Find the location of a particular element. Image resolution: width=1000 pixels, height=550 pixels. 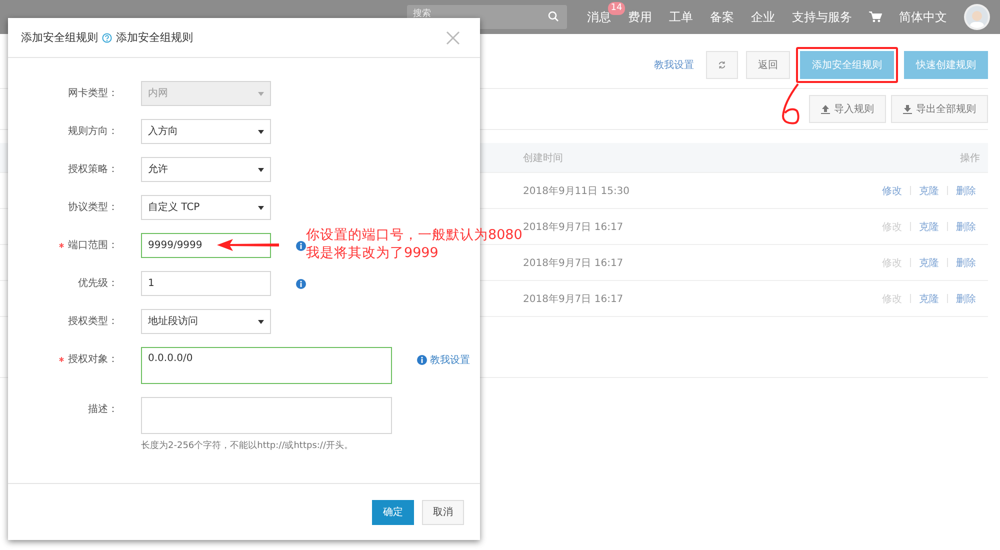

select-field: 自定义 TCP is located at coordinates (206, 207).